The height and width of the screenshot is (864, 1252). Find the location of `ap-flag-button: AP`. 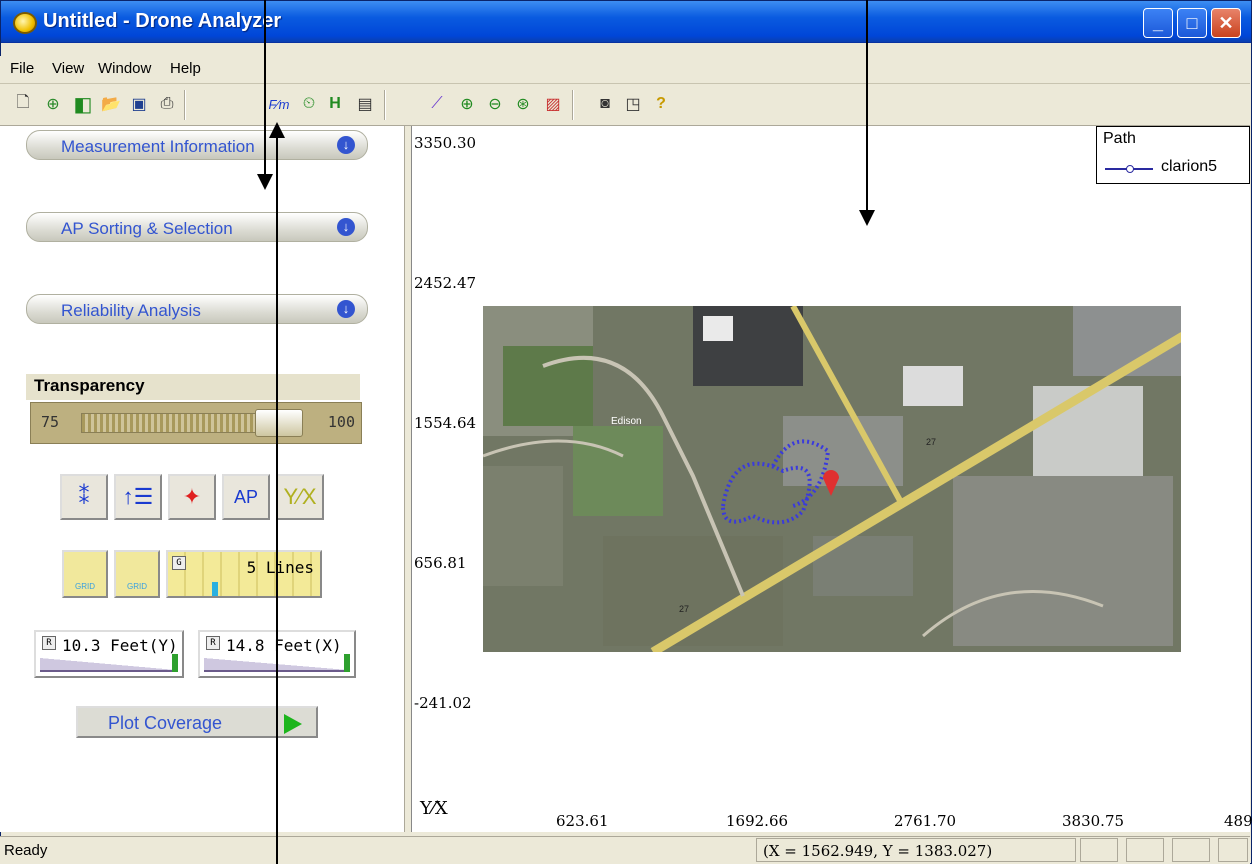

ap-flag-button: AP is located at coordinates (246, 497).